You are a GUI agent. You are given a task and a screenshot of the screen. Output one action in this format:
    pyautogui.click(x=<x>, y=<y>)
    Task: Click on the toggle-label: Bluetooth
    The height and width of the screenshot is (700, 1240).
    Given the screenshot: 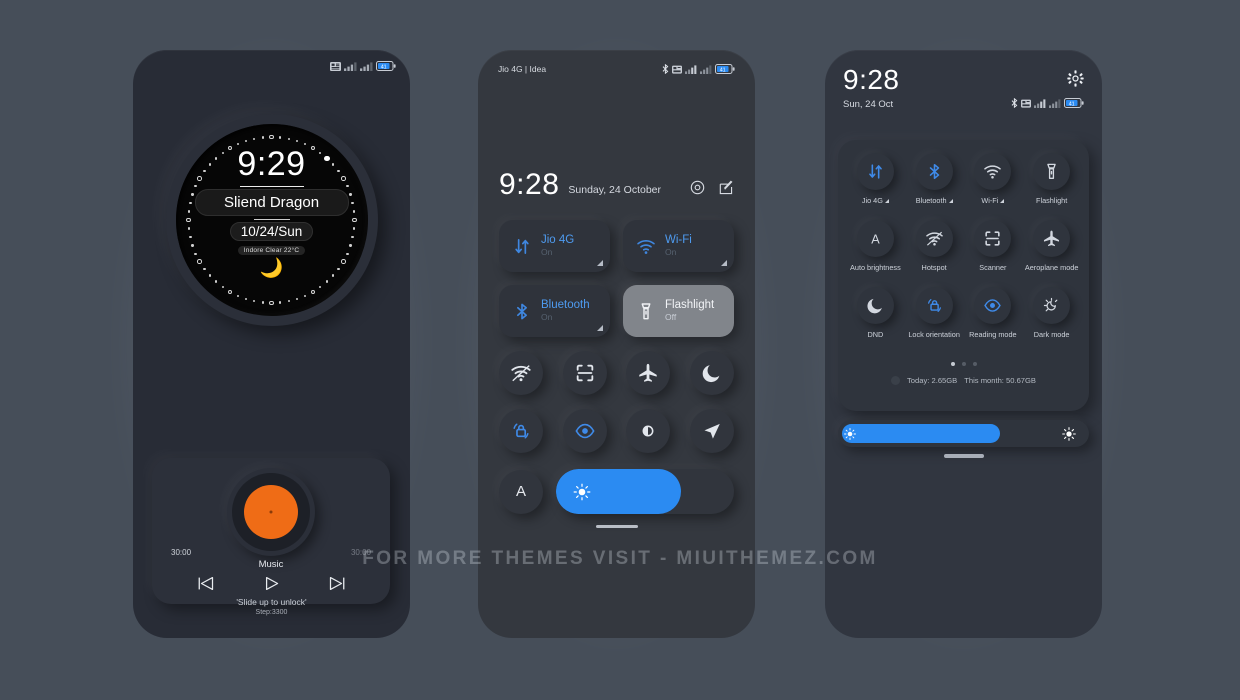 What is the action you would take?
    pyautogui.click(x=934, y=200)
    